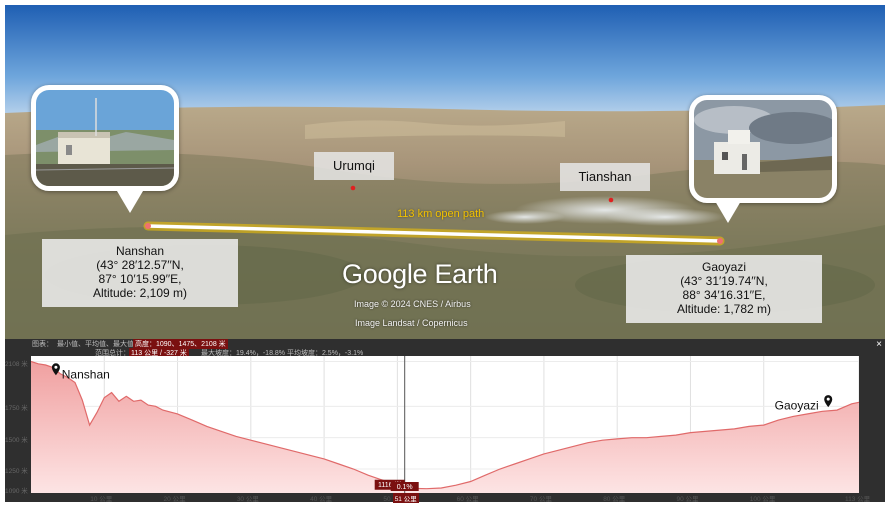  Describe the element at coordinates (148, 226) in the screenshot. I see `nanshan-endpoint` at that location.